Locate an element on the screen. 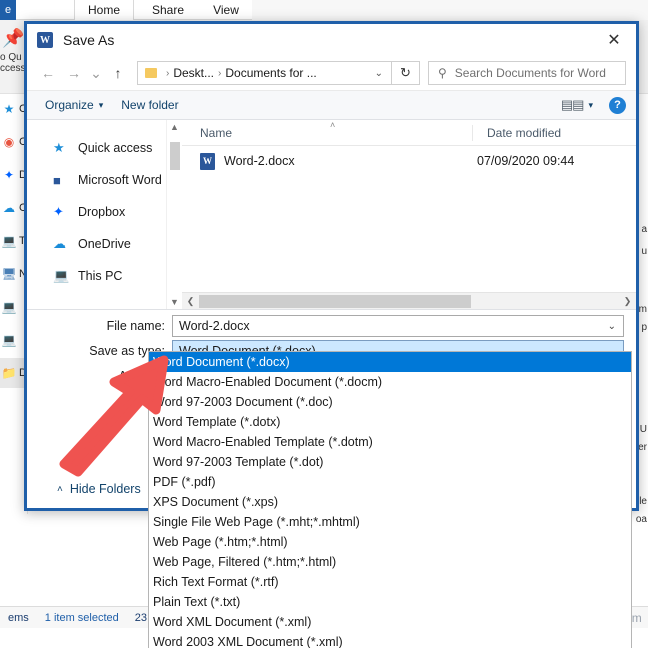  file-name-value: Word-2.docx is located at coordinates (214, 326).